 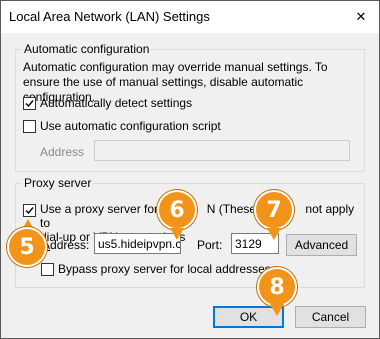 I want to click on use-proxy-checkbox, so click(x=29, y=210).